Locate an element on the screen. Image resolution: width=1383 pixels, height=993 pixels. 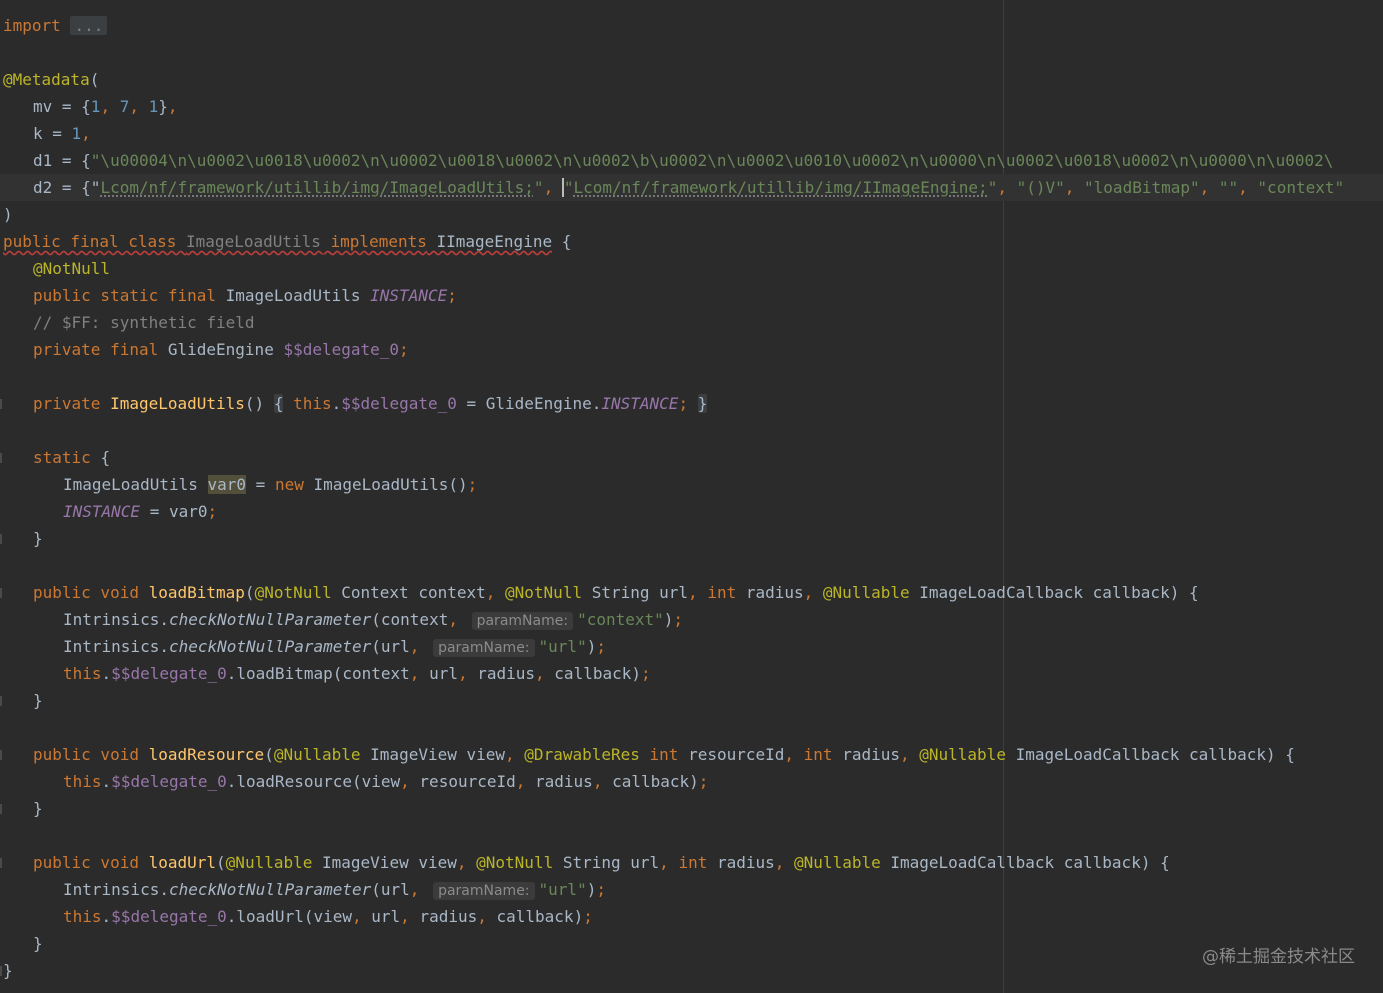
code-token: @Nullable is located at coordinates (317, 754).